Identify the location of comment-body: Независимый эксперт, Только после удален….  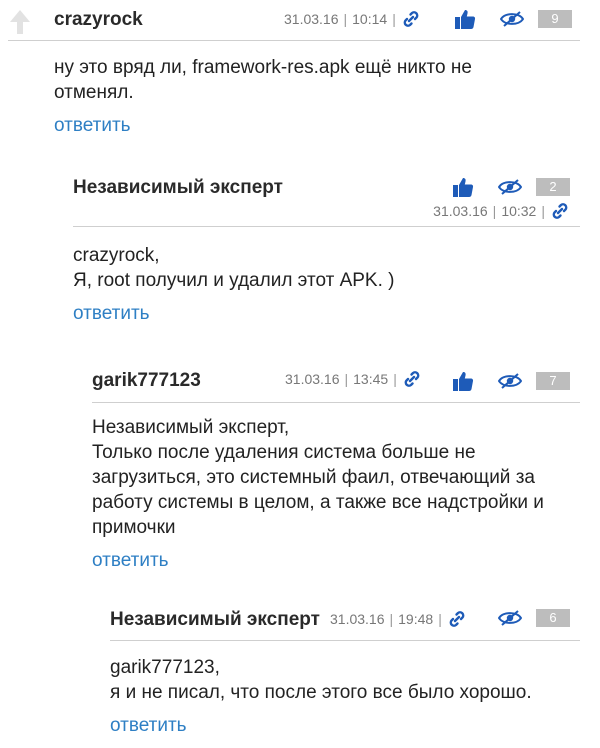
(336, 477).